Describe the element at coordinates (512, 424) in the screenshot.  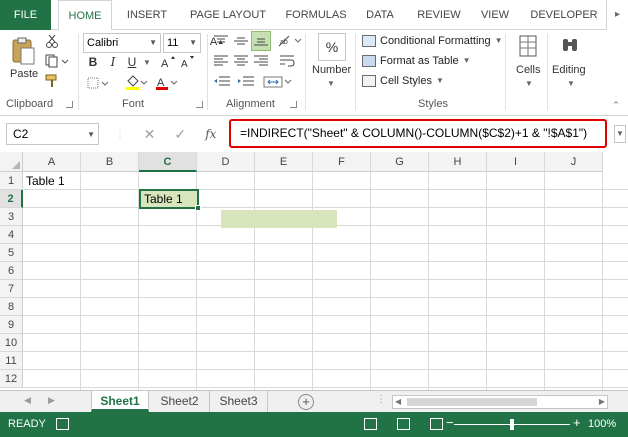
I see `zoom-slider-knob` at that location.